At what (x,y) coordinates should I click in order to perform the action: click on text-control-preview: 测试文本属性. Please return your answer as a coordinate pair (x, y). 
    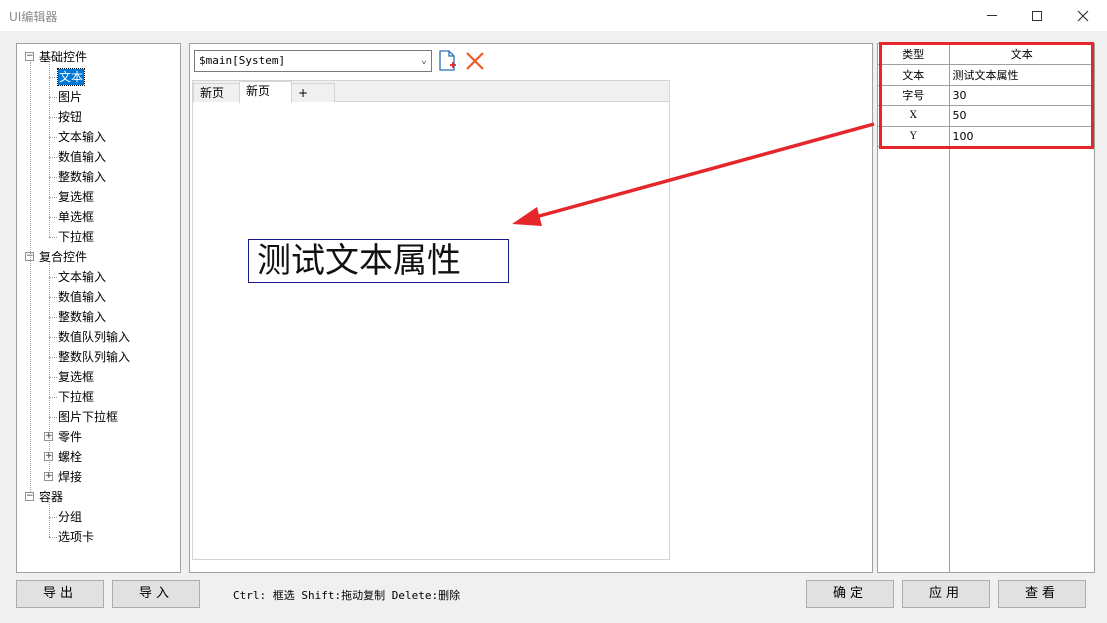
    Looking at the image, I should click on (378, 261).